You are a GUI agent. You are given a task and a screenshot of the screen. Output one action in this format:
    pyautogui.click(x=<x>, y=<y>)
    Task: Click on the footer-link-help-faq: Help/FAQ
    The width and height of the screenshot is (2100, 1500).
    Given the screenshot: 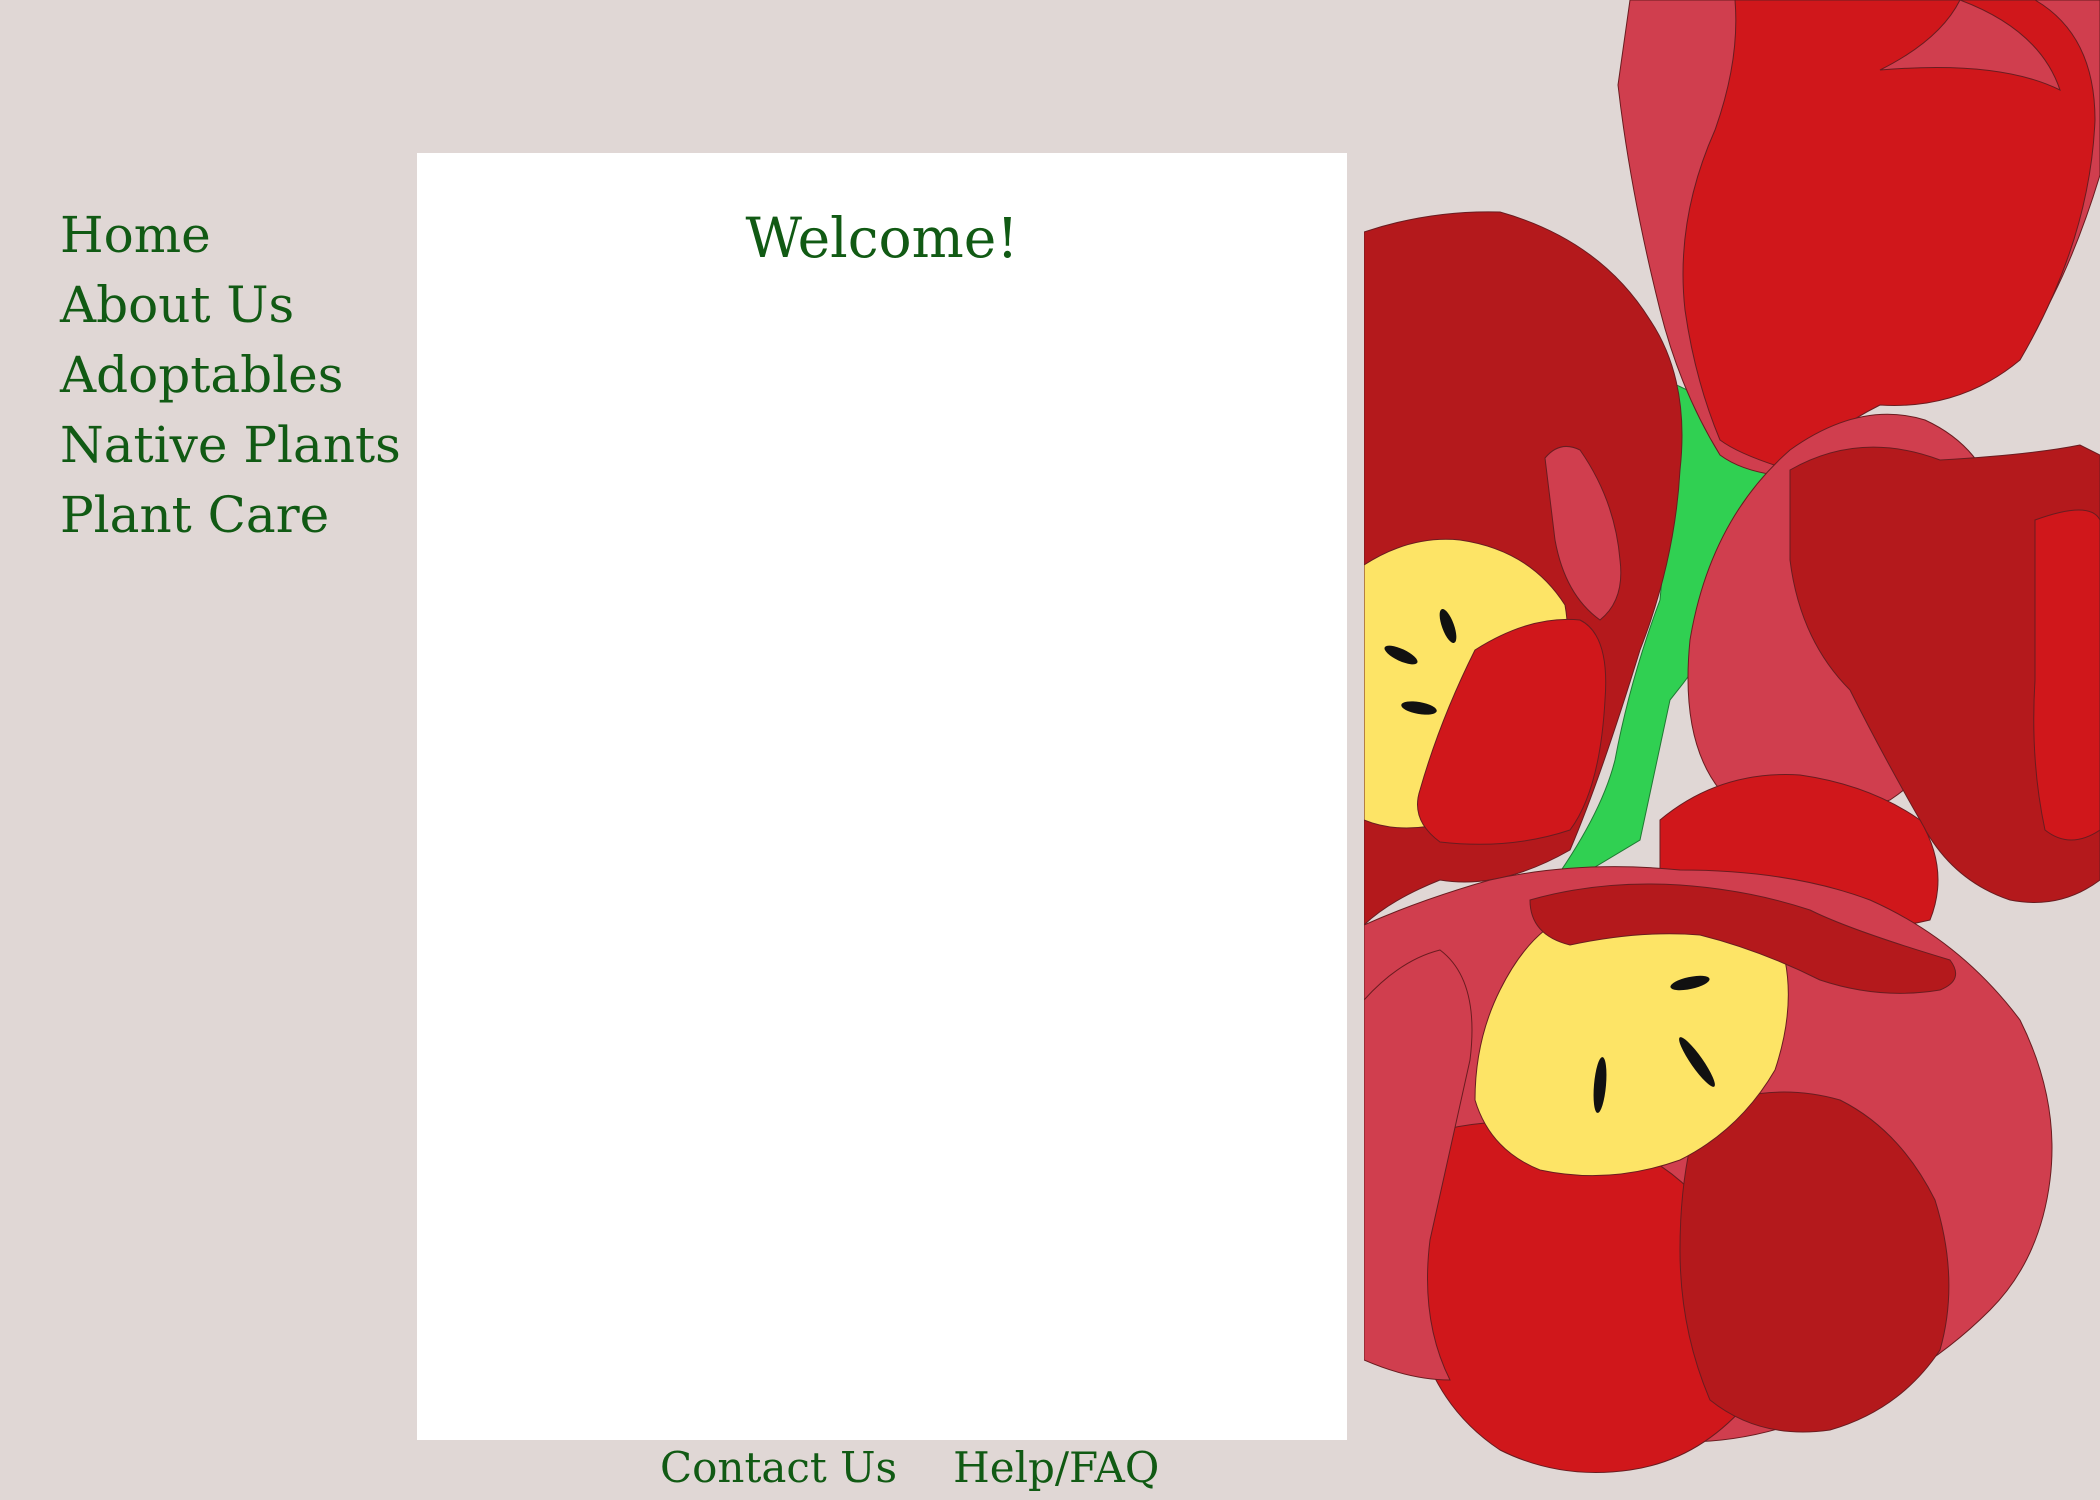 What is the action you would take?
    pyautogui.click(x=1056, y=1467)
    